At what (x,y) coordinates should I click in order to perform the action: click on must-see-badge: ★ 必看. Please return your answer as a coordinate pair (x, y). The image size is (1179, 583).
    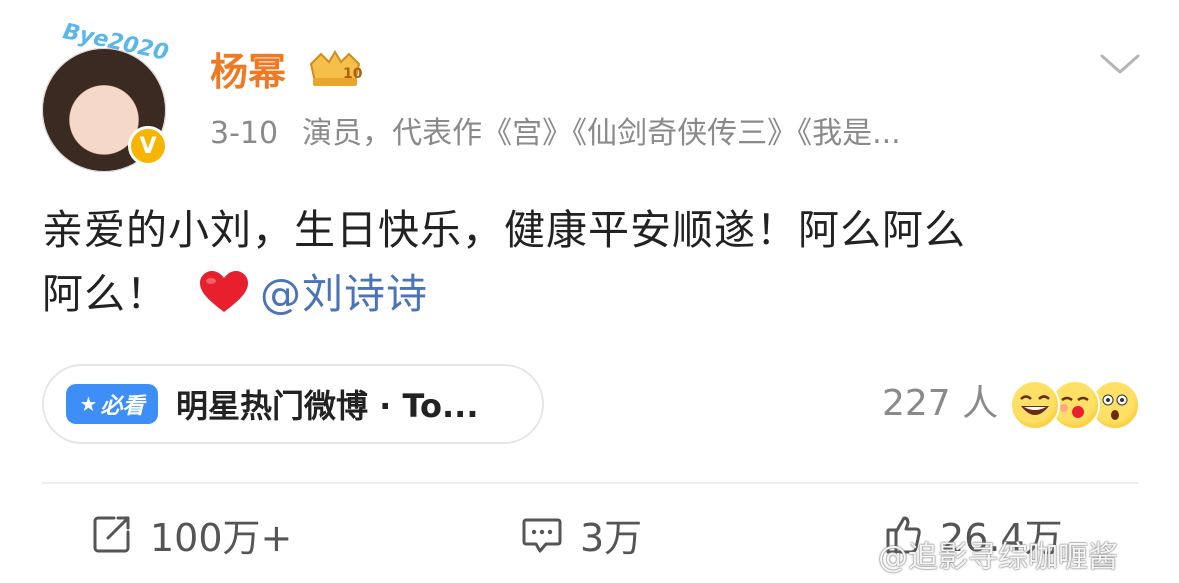
    Looking at the image, I should click on (112, 404).